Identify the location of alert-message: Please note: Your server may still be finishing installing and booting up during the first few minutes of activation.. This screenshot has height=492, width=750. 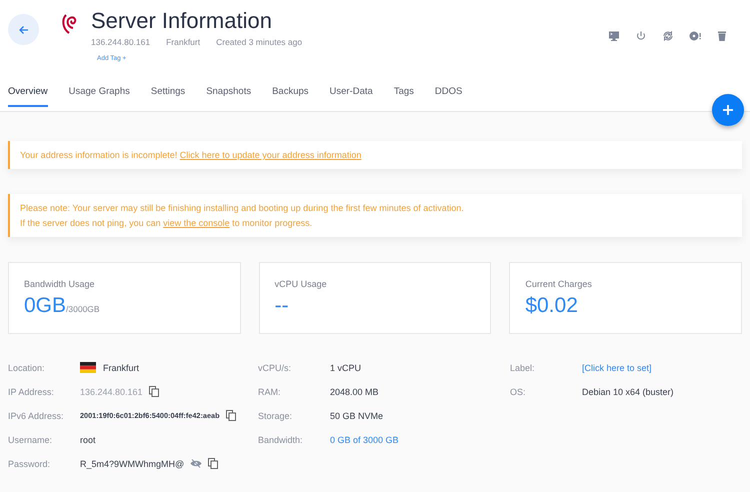
(242, 208).